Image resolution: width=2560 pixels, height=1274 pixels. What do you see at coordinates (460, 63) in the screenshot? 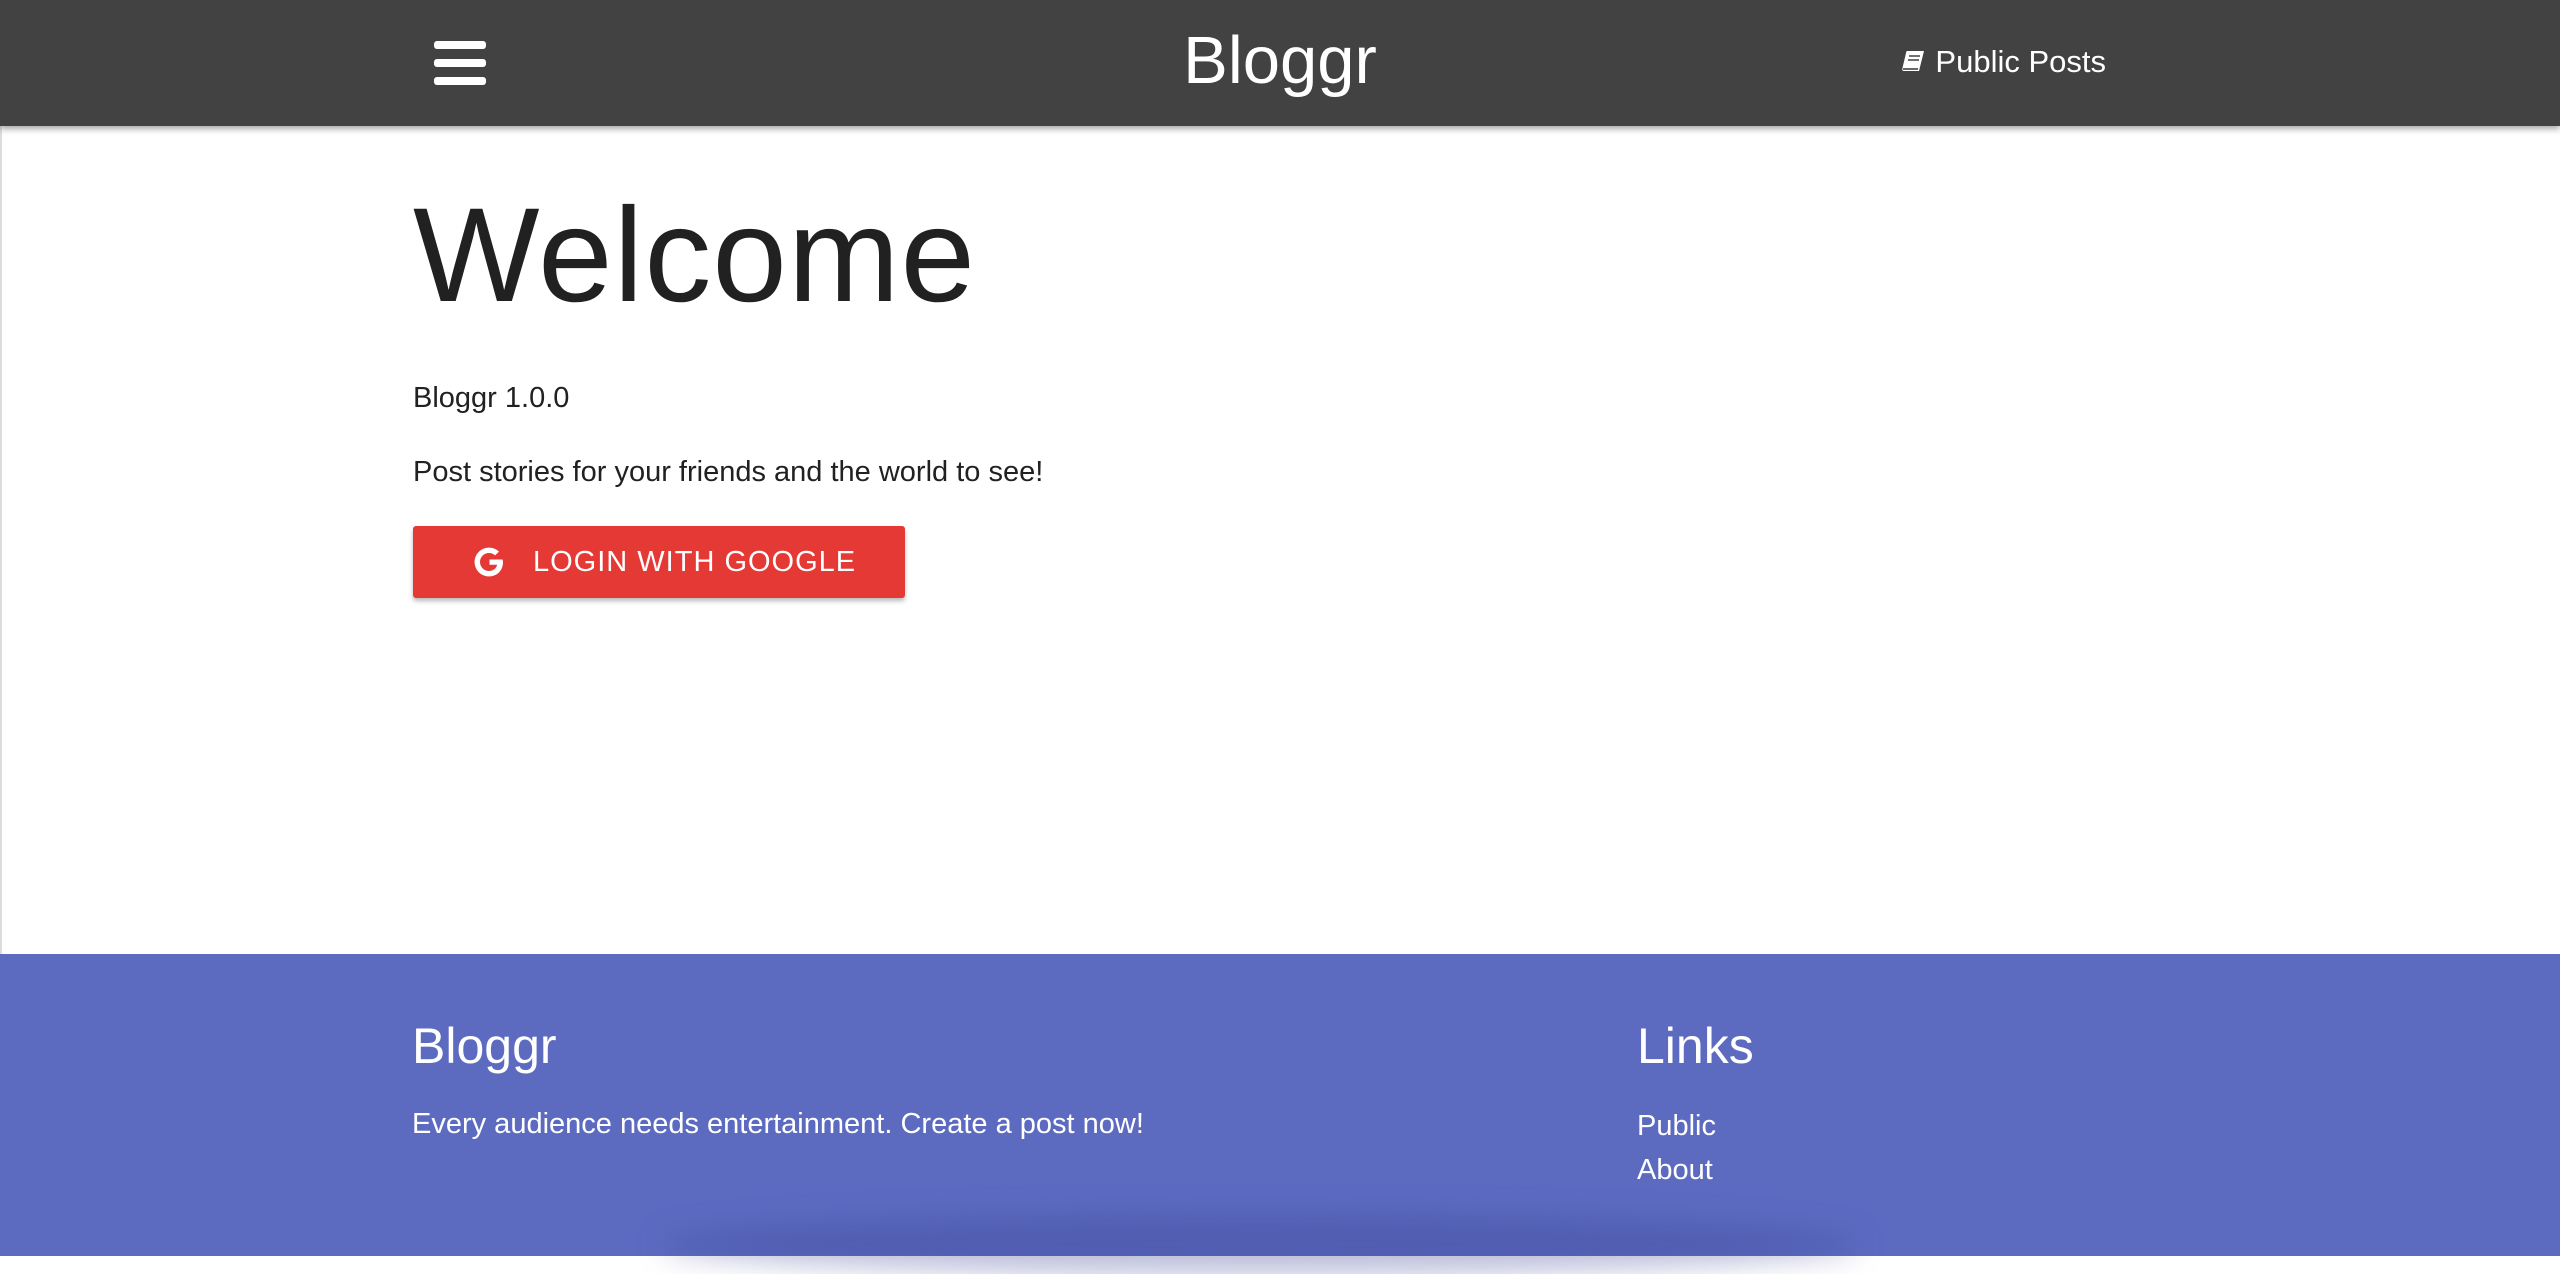
I see `hamburger-menu-icon` at bounding box center [460, 63].